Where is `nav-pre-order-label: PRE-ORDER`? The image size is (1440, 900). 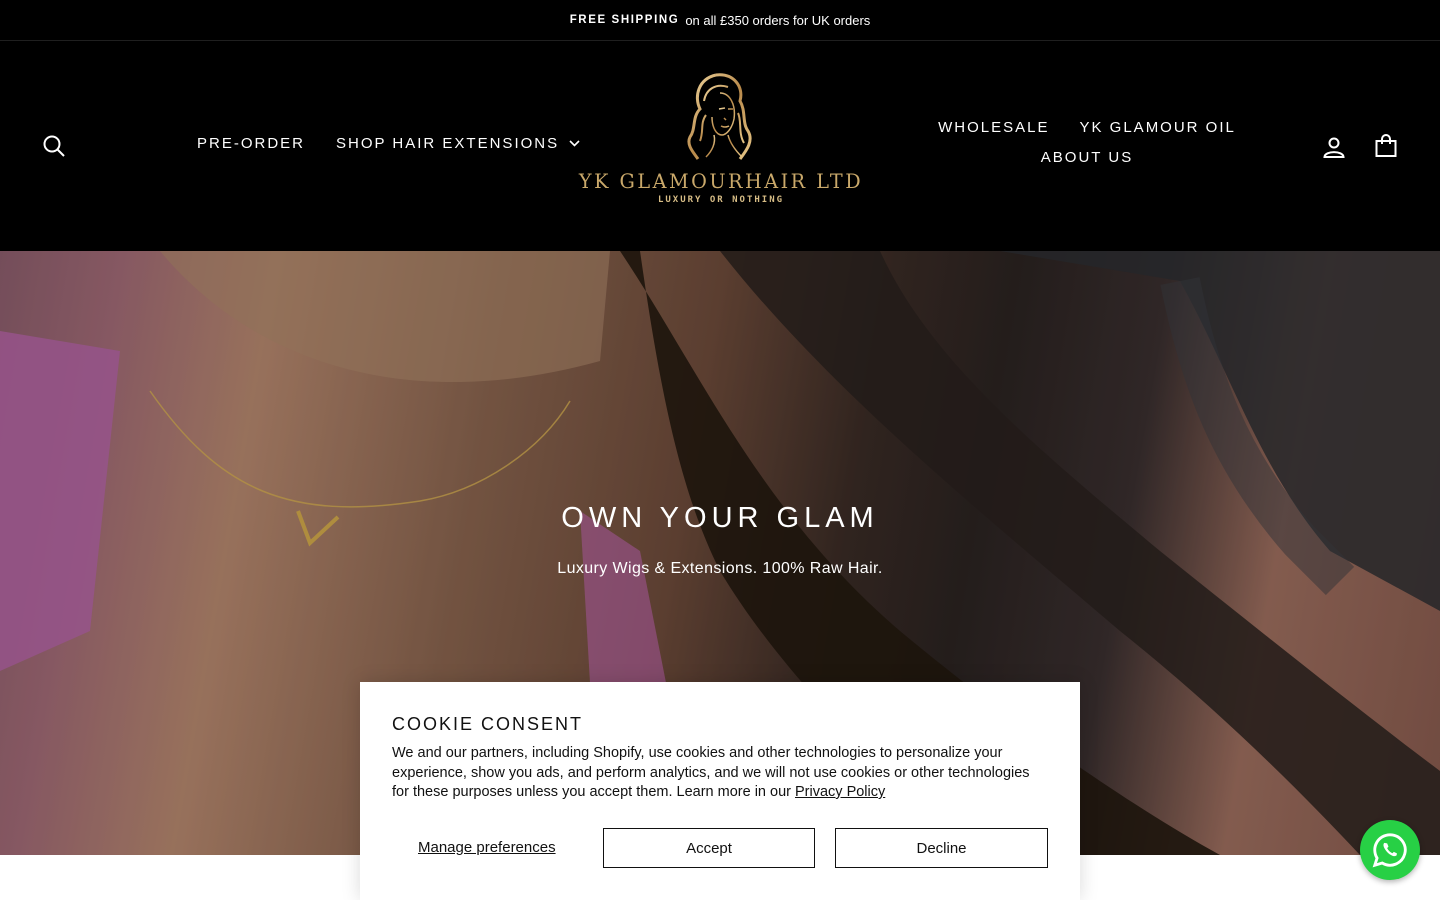 nav-pre-order-label: PRE-ORDER is located at coordinates (251, 143).